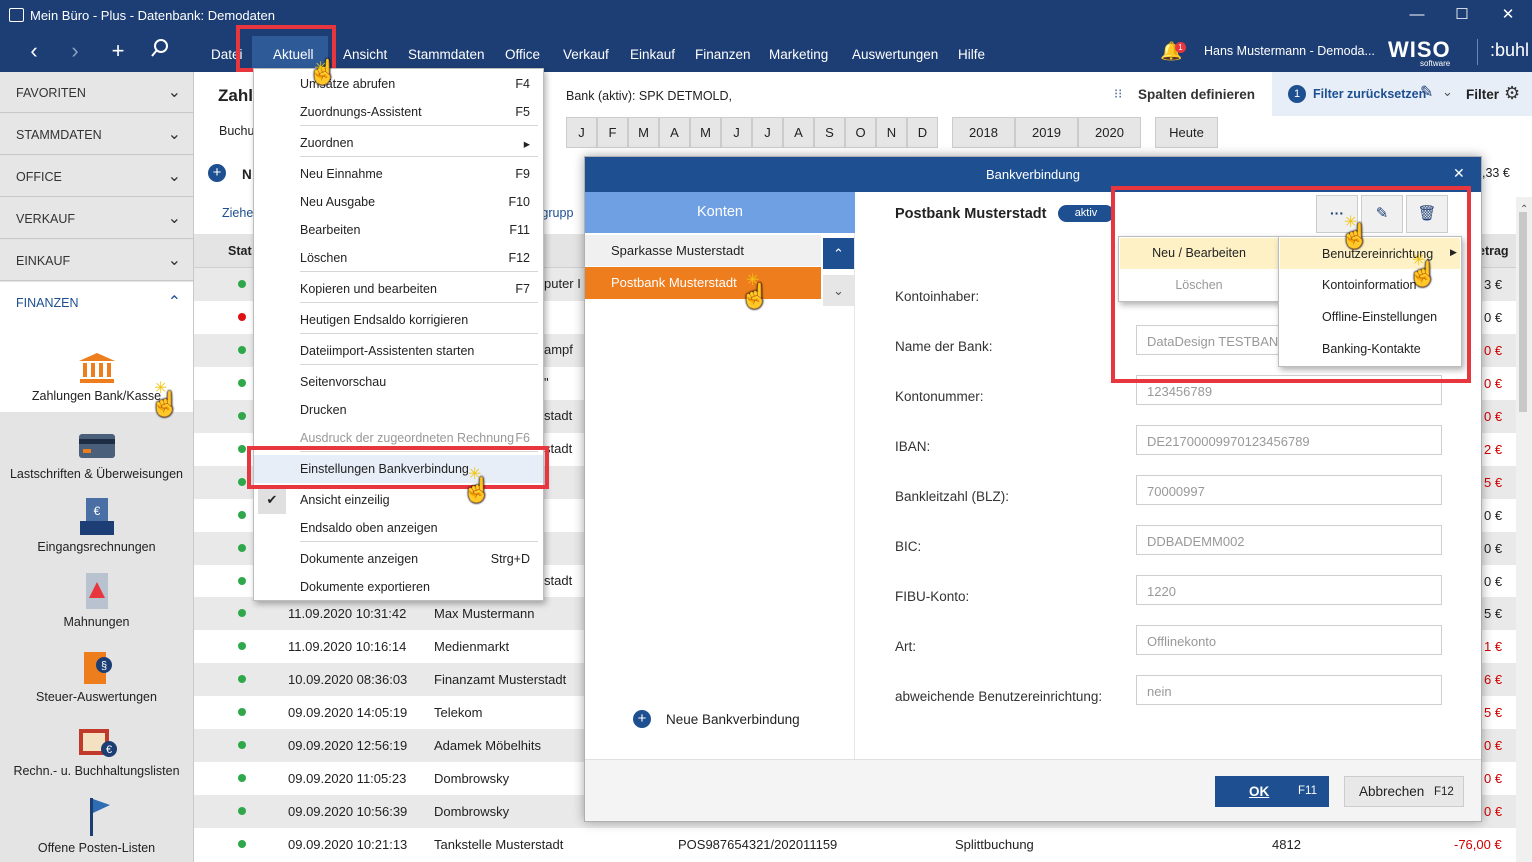 This screenshot has height=862, width=1532. What do you see at coordinates (1417, 15) in the screenshot?
I see `minimize-button: —` at bounding box center [1417, 15].